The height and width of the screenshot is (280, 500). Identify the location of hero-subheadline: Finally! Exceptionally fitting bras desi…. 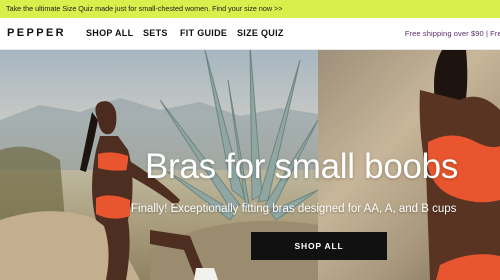
(294, 209).